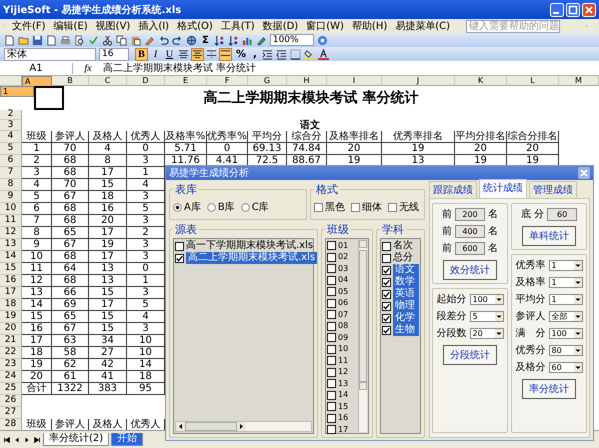  What do you see at coordinates (562, 214) in the screenshot?
I see `input-field: 60` at bounding box center [562, 214].